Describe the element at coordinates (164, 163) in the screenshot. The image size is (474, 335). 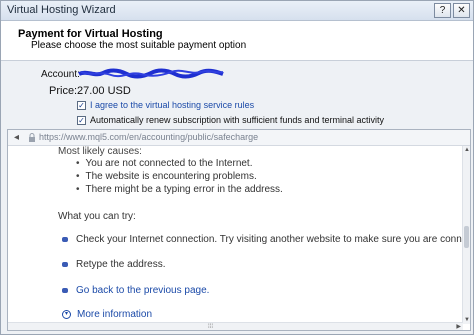
I see `cause-item: You are not connected to the Internet.` at that location.